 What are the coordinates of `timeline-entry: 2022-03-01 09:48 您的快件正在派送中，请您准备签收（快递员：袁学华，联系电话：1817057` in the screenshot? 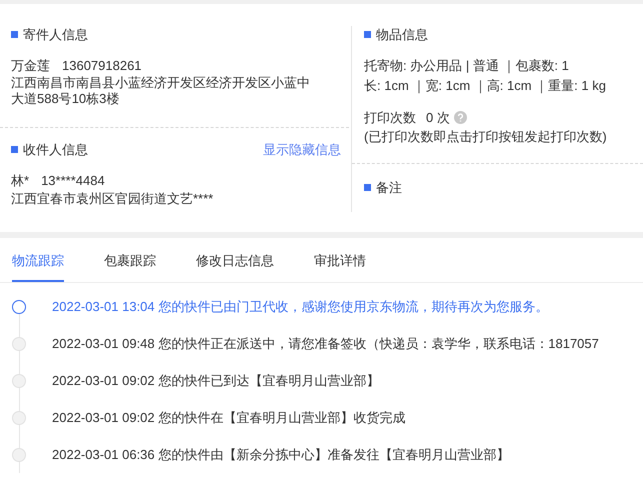 It's located at (325, 343).